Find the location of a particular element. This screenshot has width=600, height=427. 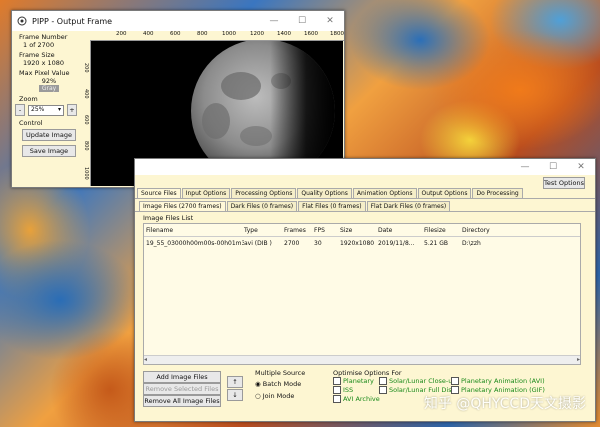

image-files-list-label: Image Files List is located at coordinates (168, 218).